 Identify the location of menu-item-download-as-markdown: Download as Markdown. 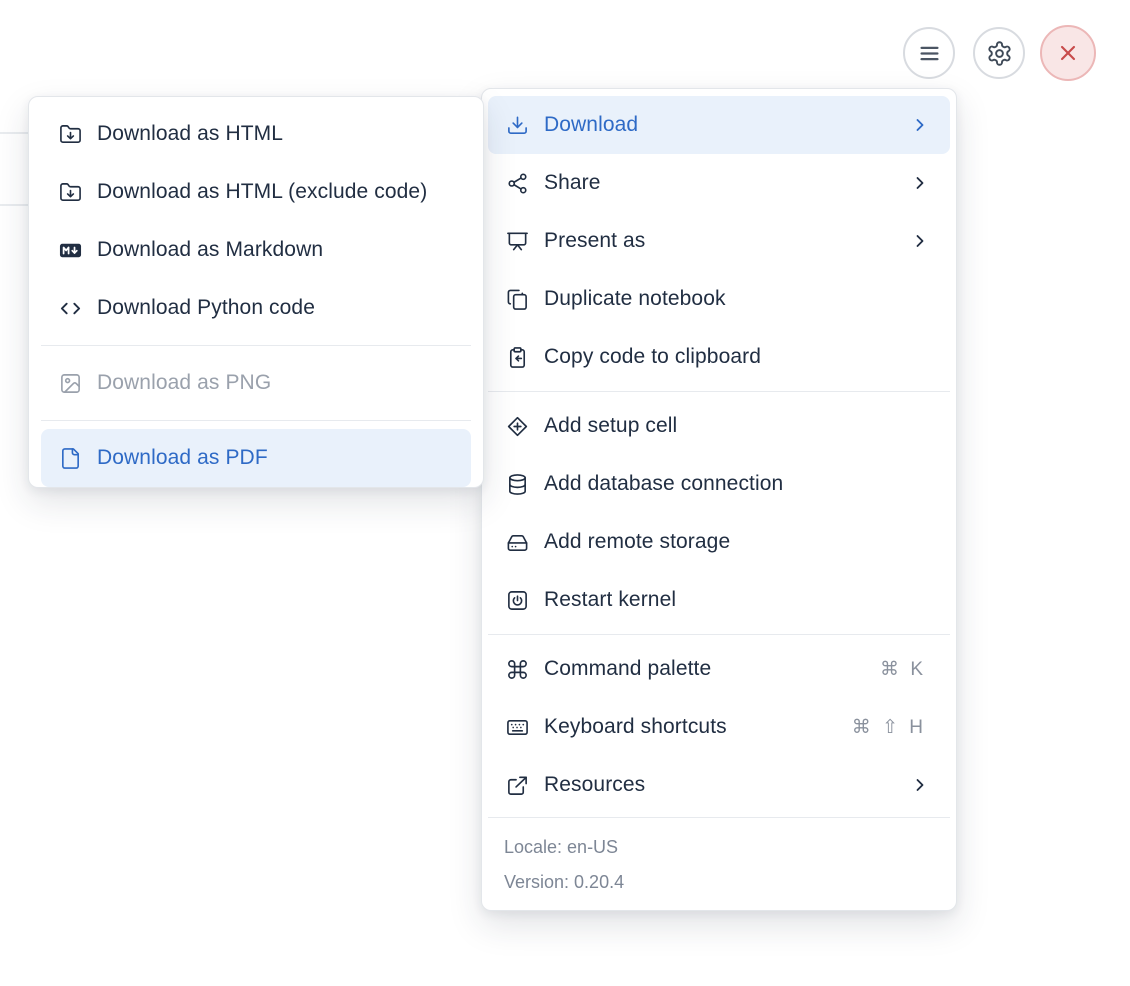
(256, 250).